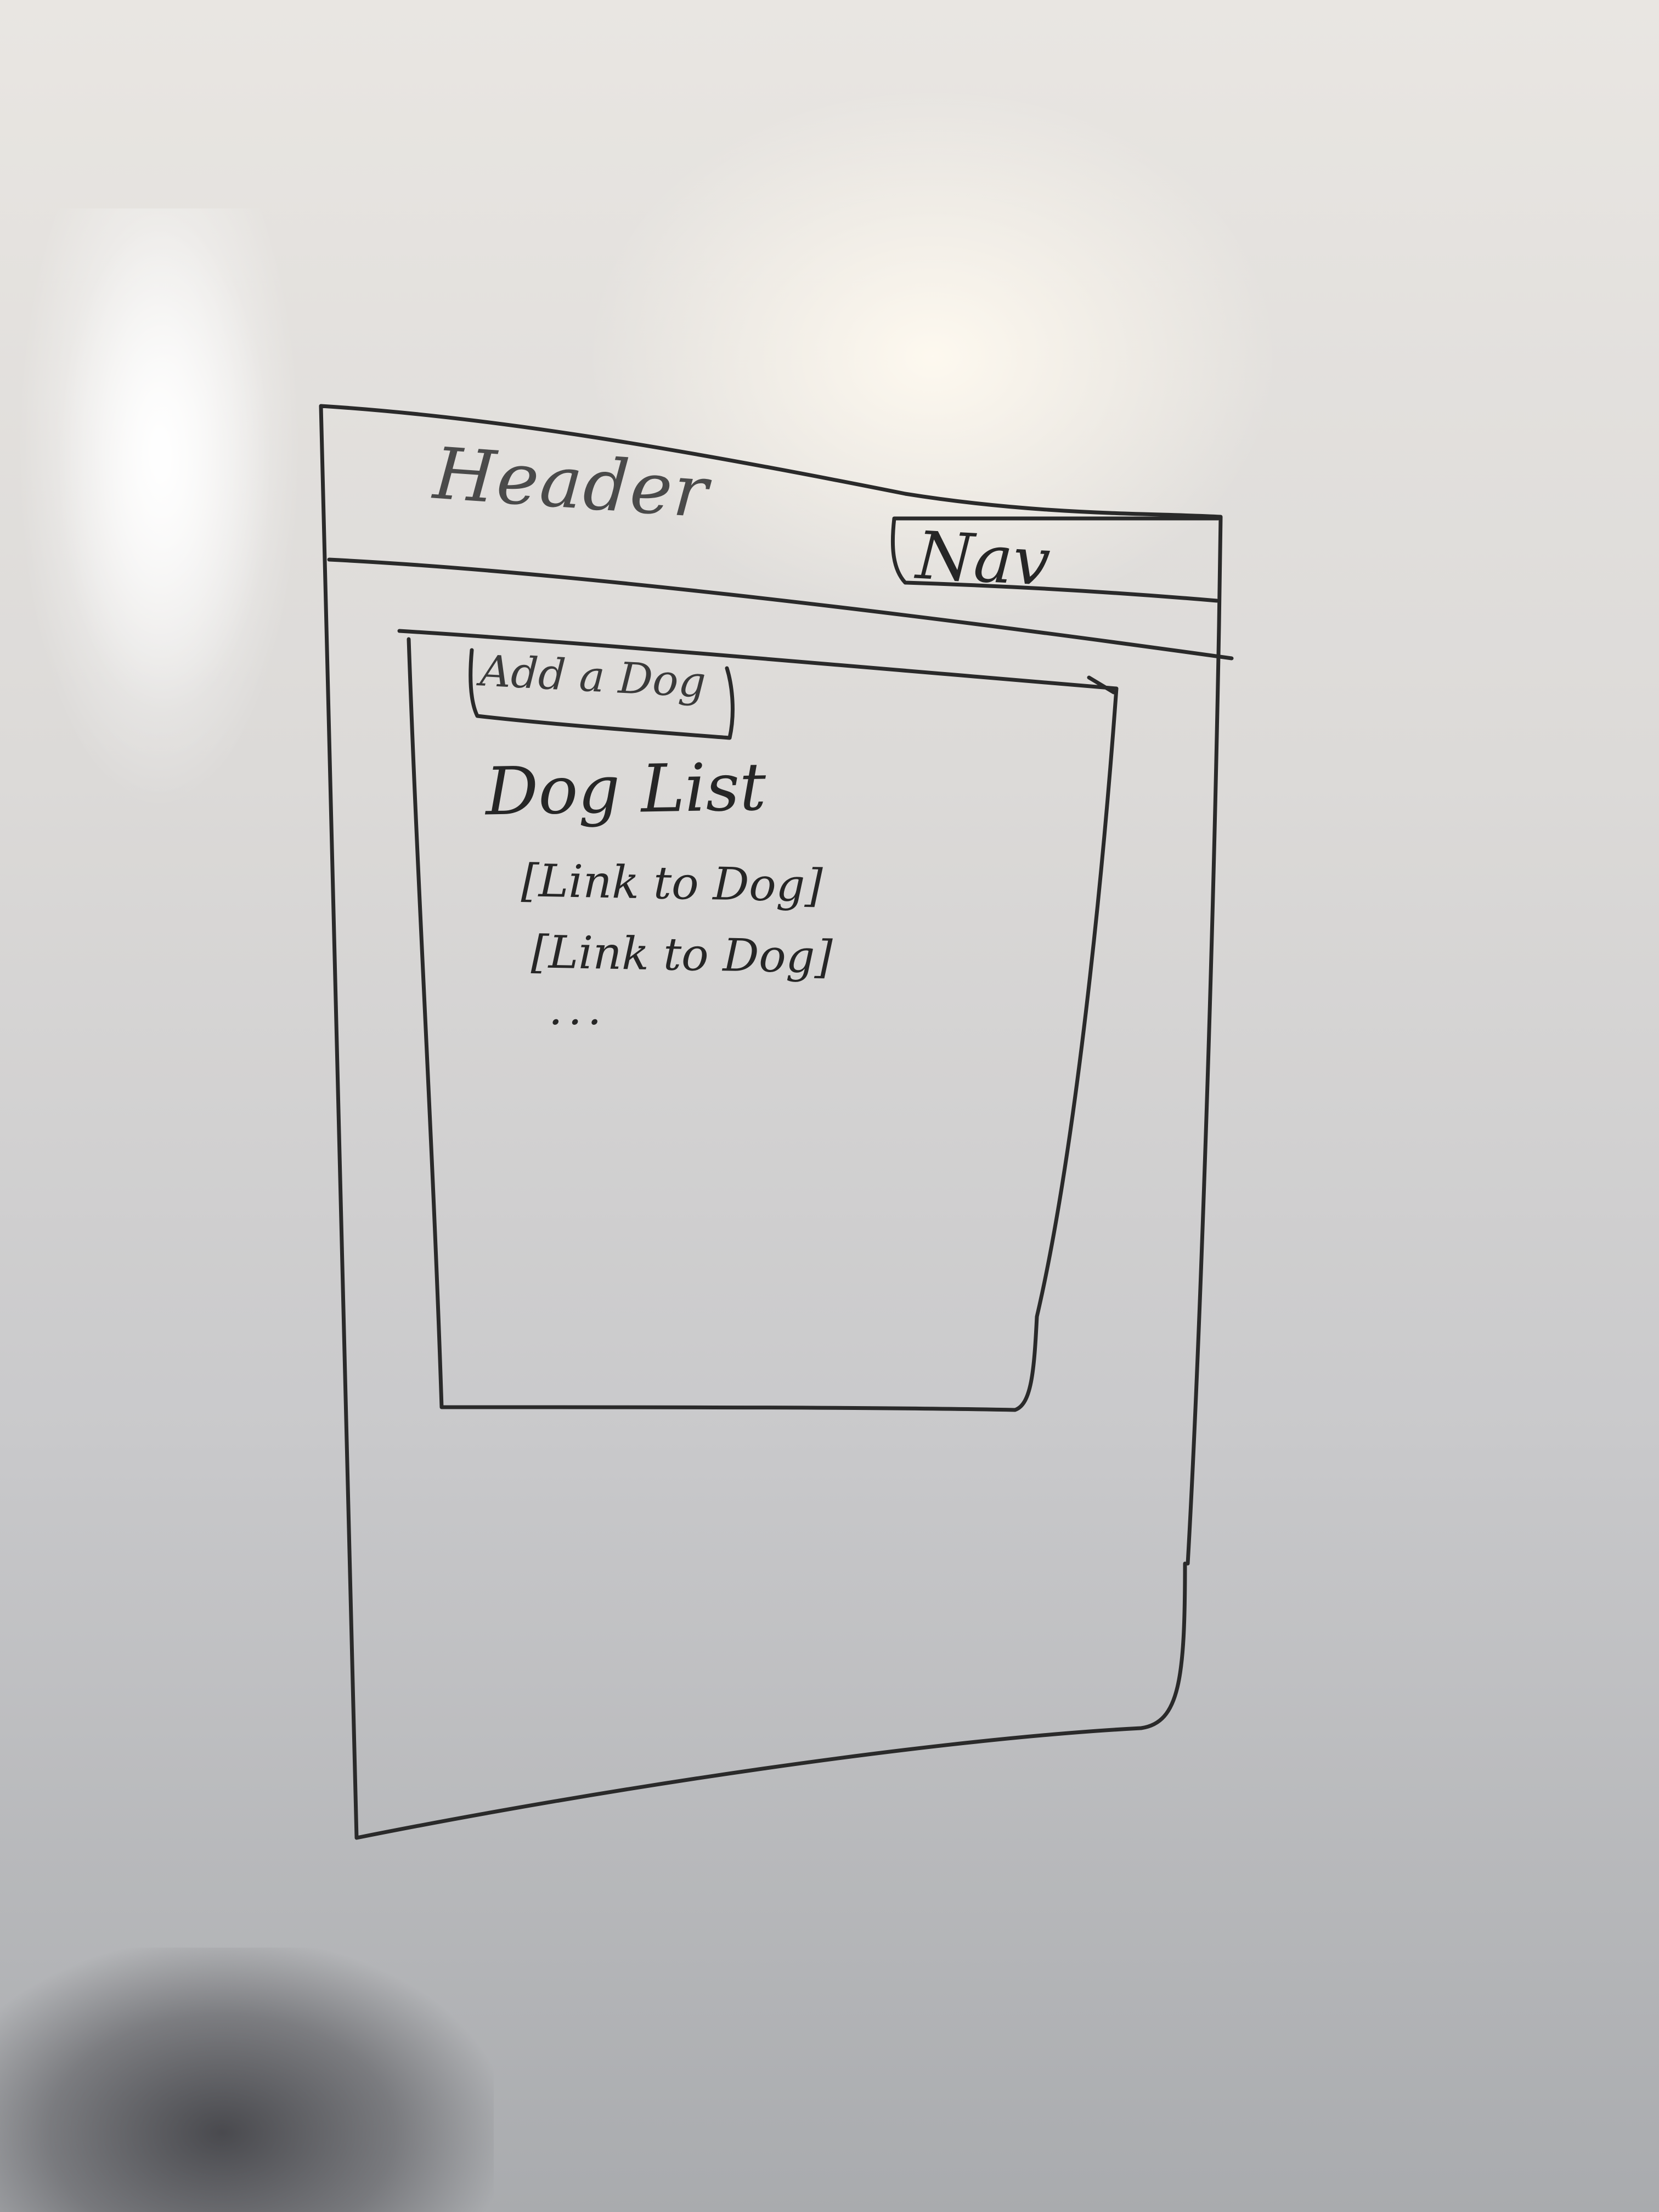 This screenshot has height=2212, width=1659. I want to click on header-divider, so click(780, 609).